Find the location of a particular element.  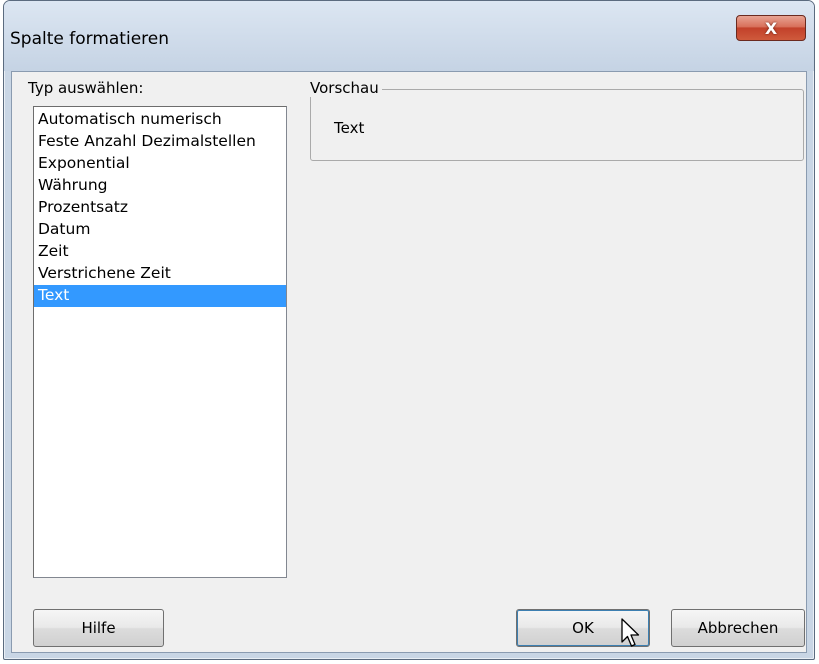

cancel-button: Abbrechen is located at coordinates (738, 628).